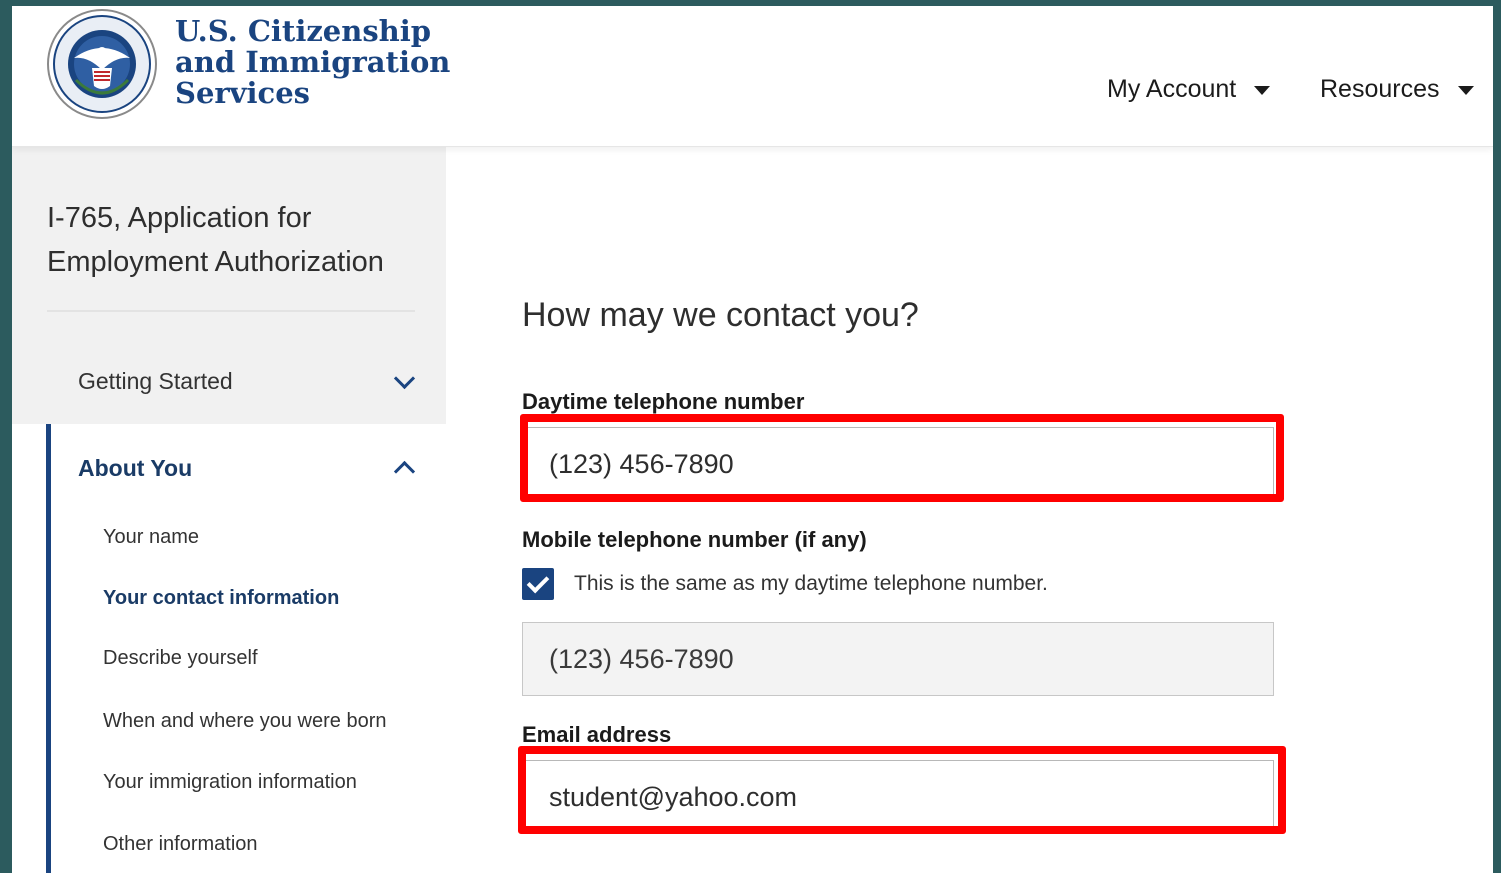 This screenshot has height=873, width=1501. I want to click on my-account-label: My Account, so click(1172, 88).